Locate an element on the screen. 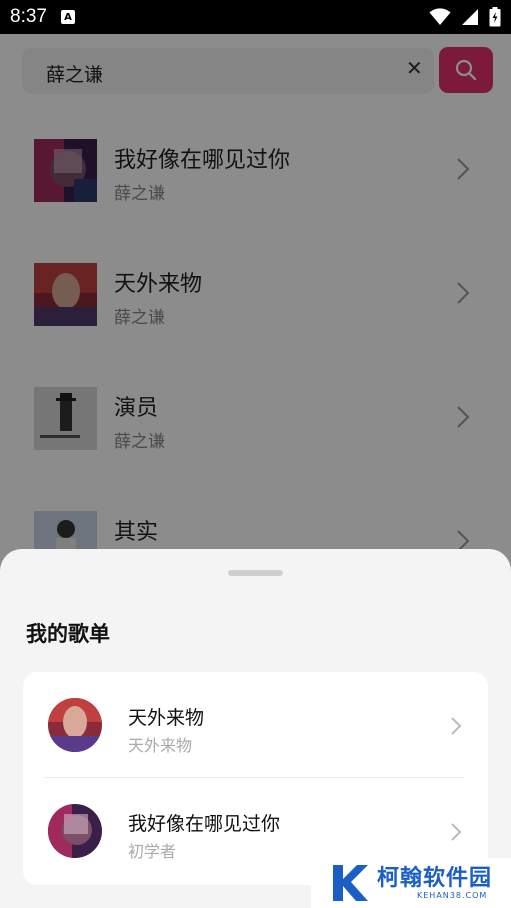 This screenshot has height=908, width=511. playlist-name: 我好像在哪见过你 is located at coordinates (204, 824).